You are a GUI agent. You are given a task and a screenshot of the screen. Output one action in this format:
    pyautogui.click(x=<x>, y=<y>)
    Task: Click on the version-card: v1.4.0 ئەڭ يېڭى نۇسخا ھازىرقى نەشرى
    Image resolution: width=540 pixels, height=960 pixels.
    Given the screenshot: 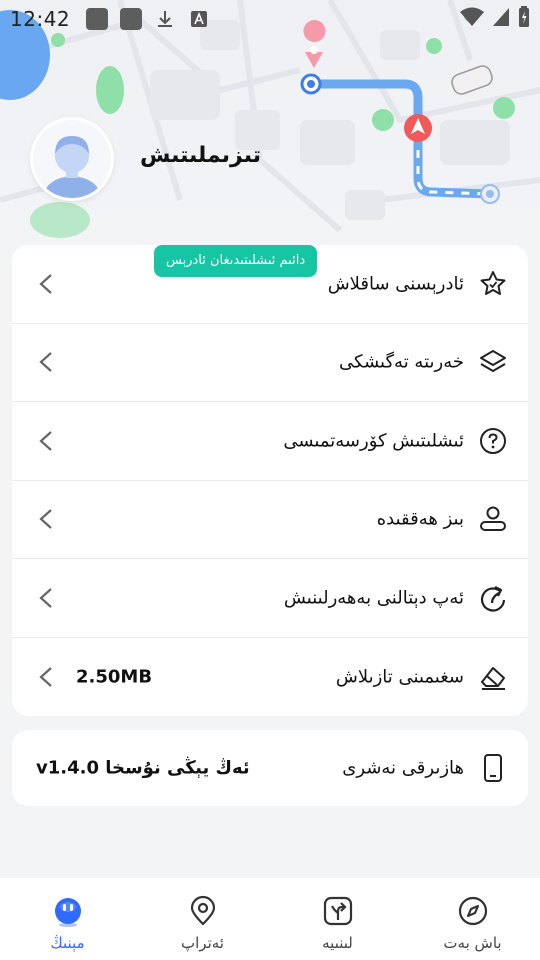 What is the action you would take?
    pyautogui.click(x=270, y=768)
    